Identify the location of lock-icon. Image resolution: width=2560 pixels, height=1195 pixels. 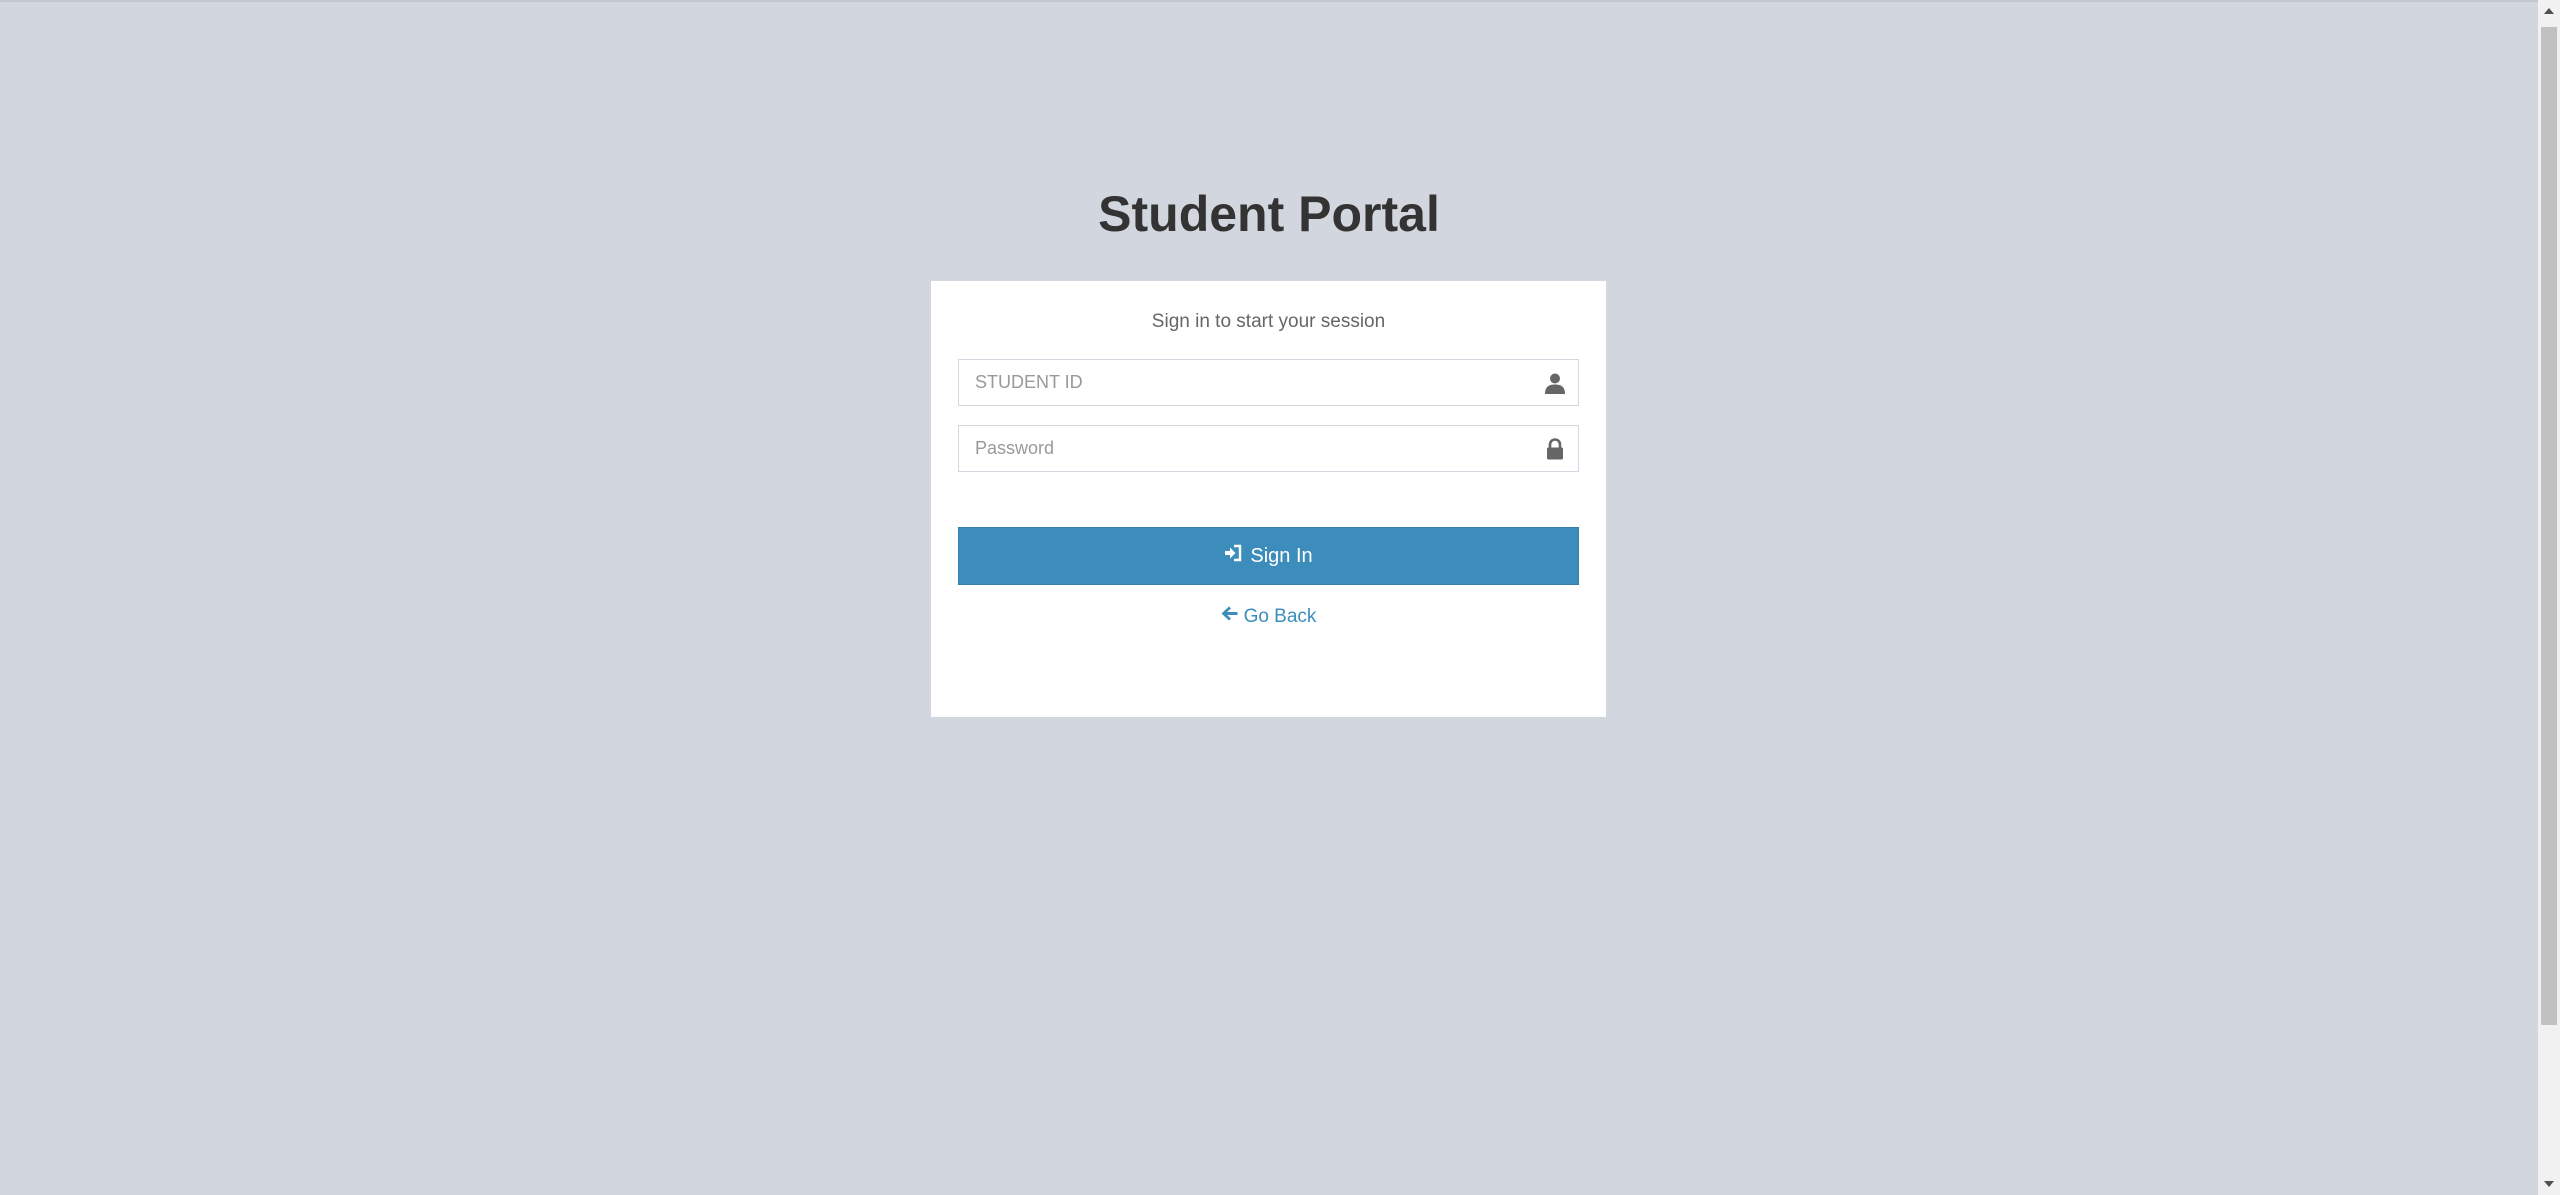
(1555, 449).